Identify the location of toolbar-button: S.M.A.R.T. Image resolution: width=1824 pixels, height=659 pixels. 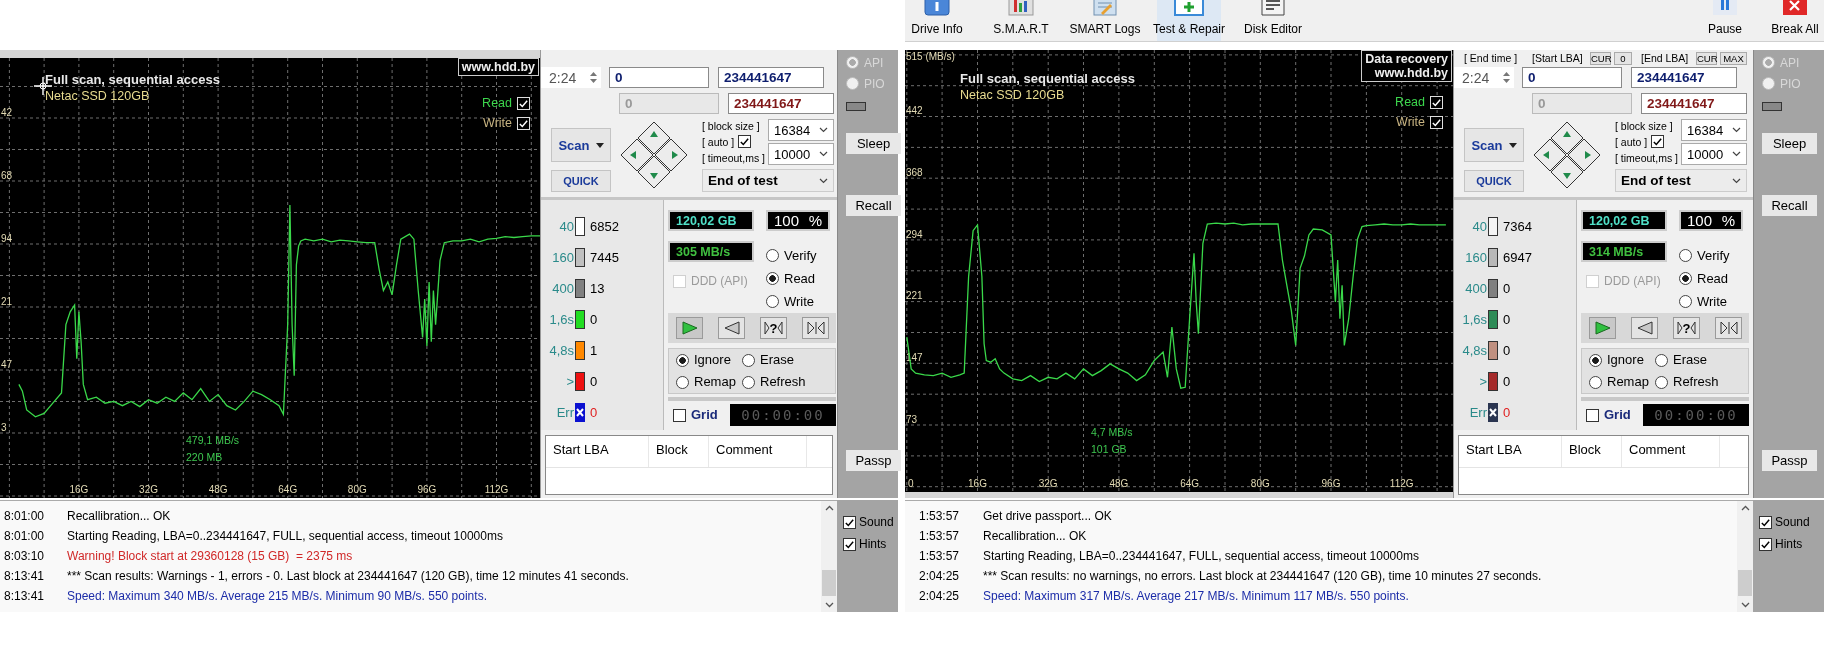
(1021, 20).